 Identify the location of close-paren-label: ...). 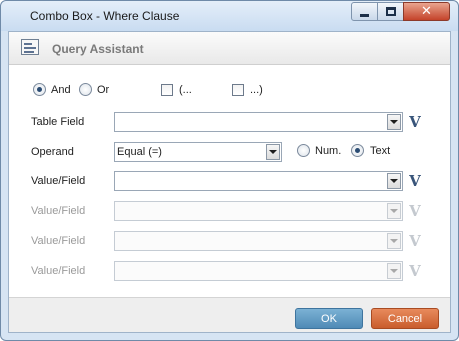
(256, 90).